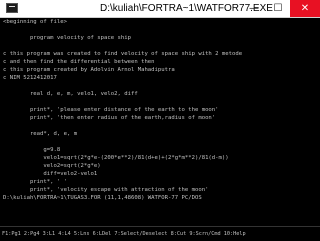 This screenshot has width=320, height=241. I want to click on title-bar: D:\kuliah\FORTRA~1\WATFOR77.EXE — ☐ ✕, so click(160, 9).